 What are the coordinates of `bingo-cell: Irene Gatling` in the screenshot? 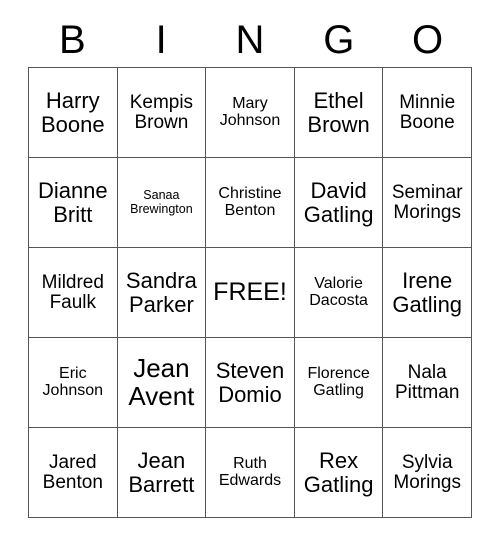 It's located at (427, 293).